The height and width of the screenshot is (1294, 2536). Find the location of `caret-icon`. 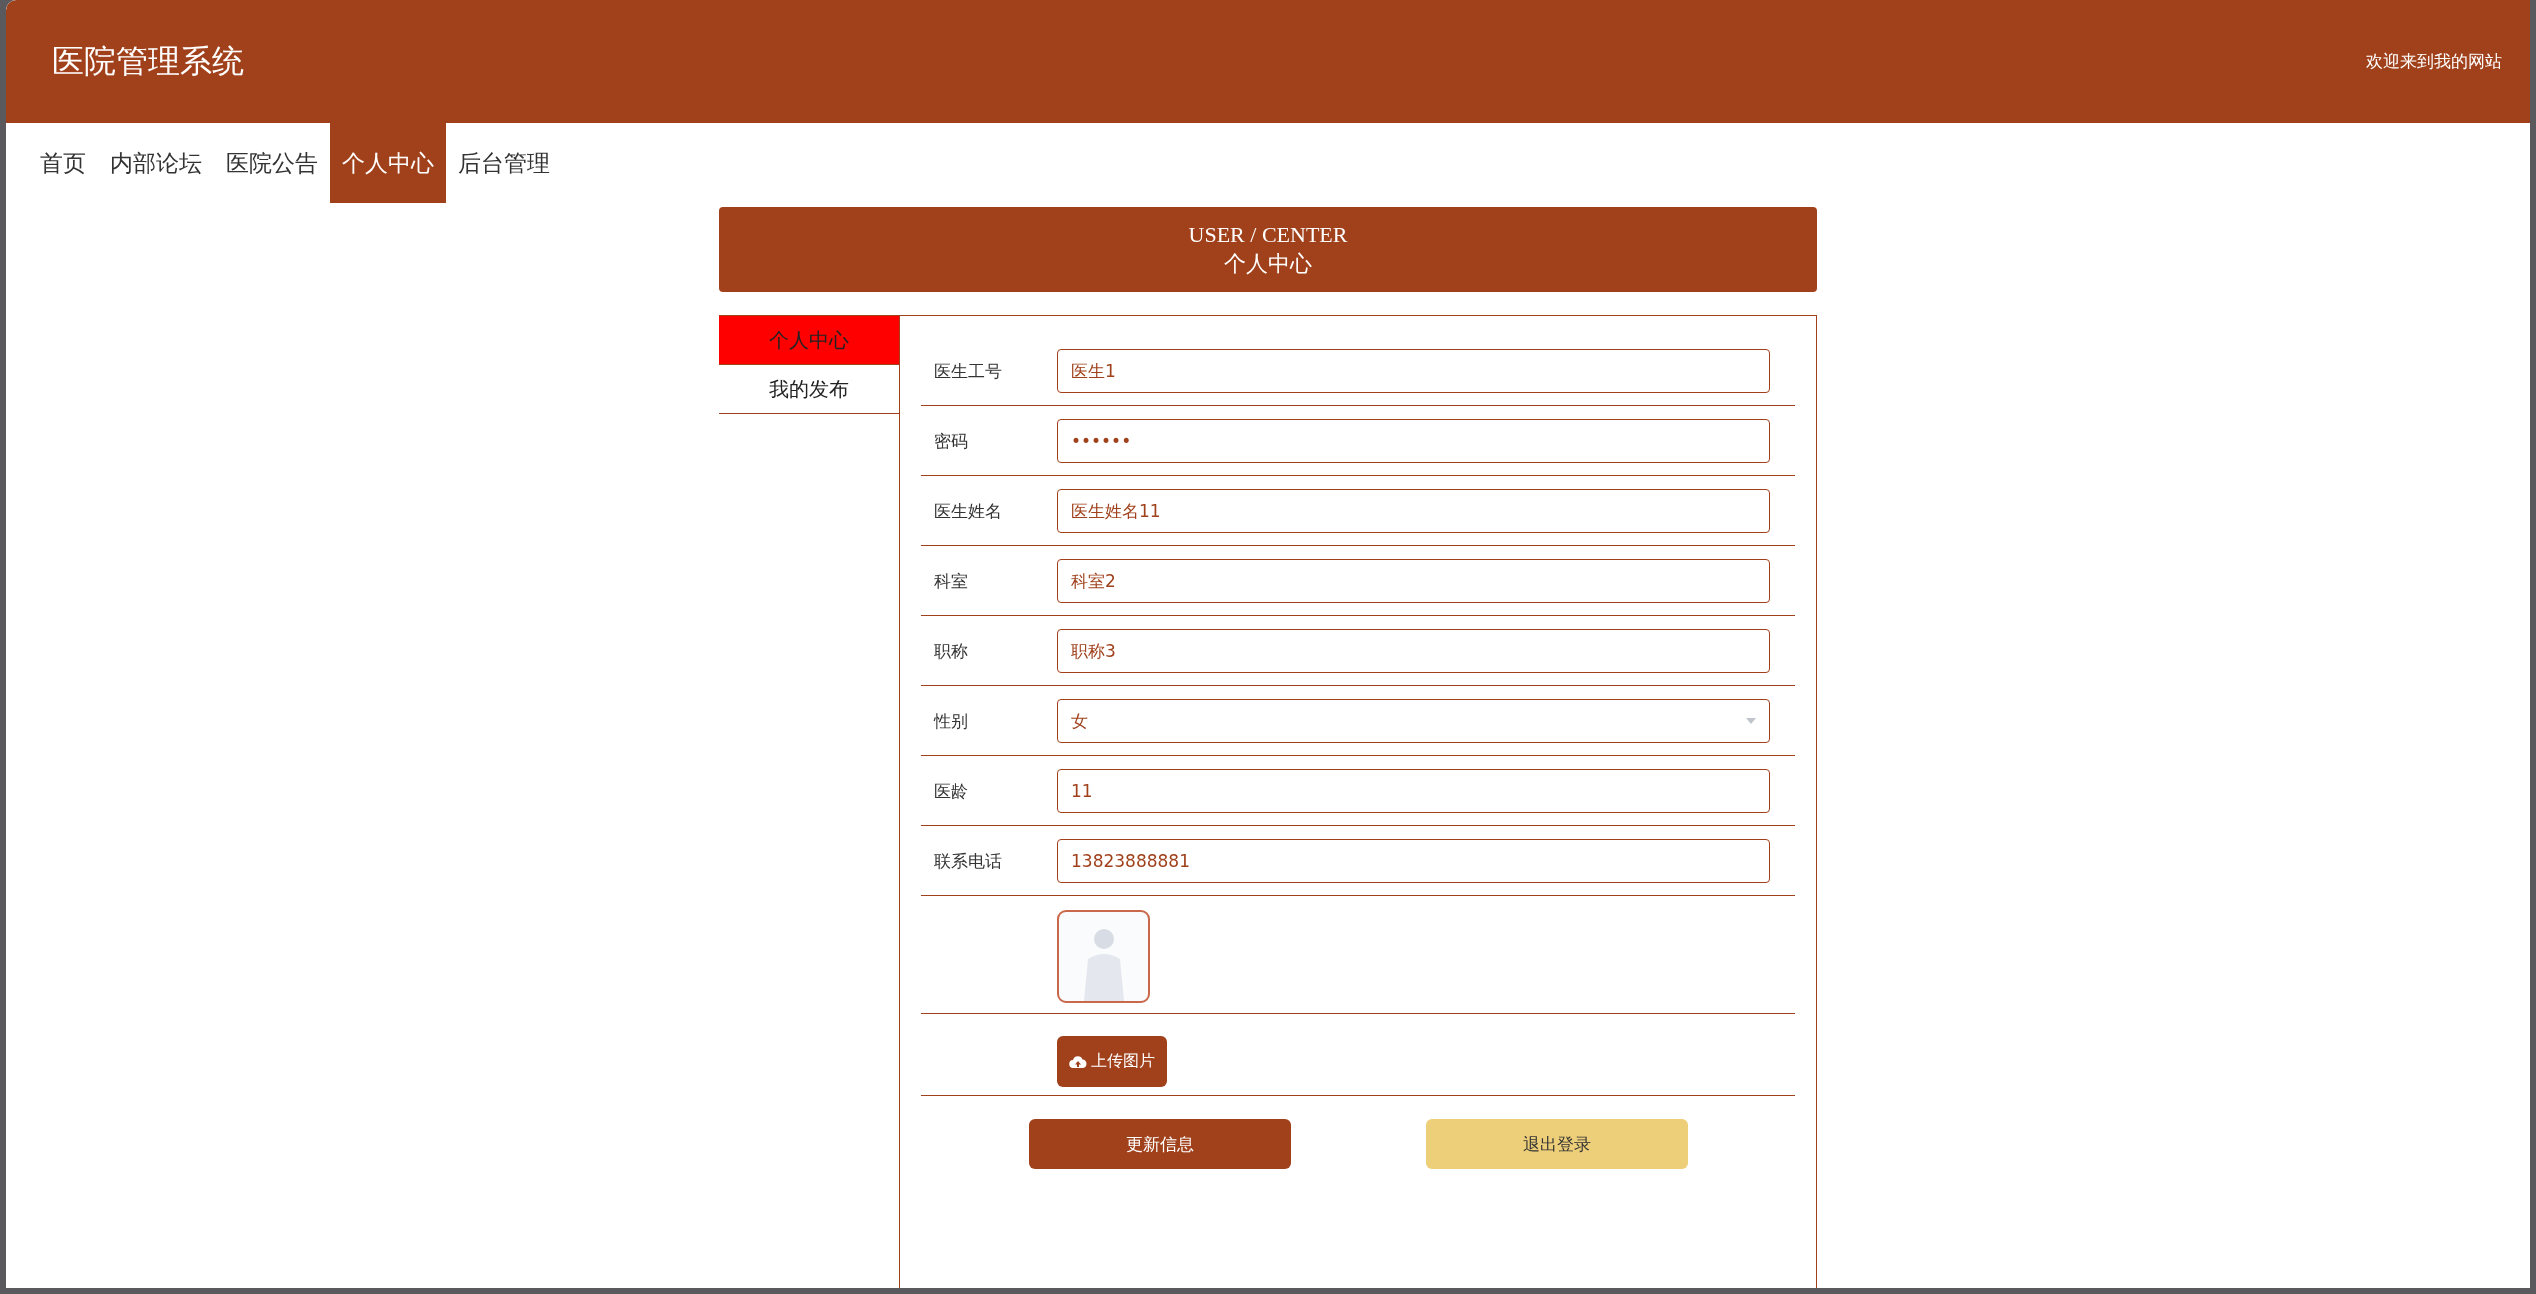

caret-icon is located at coordinates (1751, 721).